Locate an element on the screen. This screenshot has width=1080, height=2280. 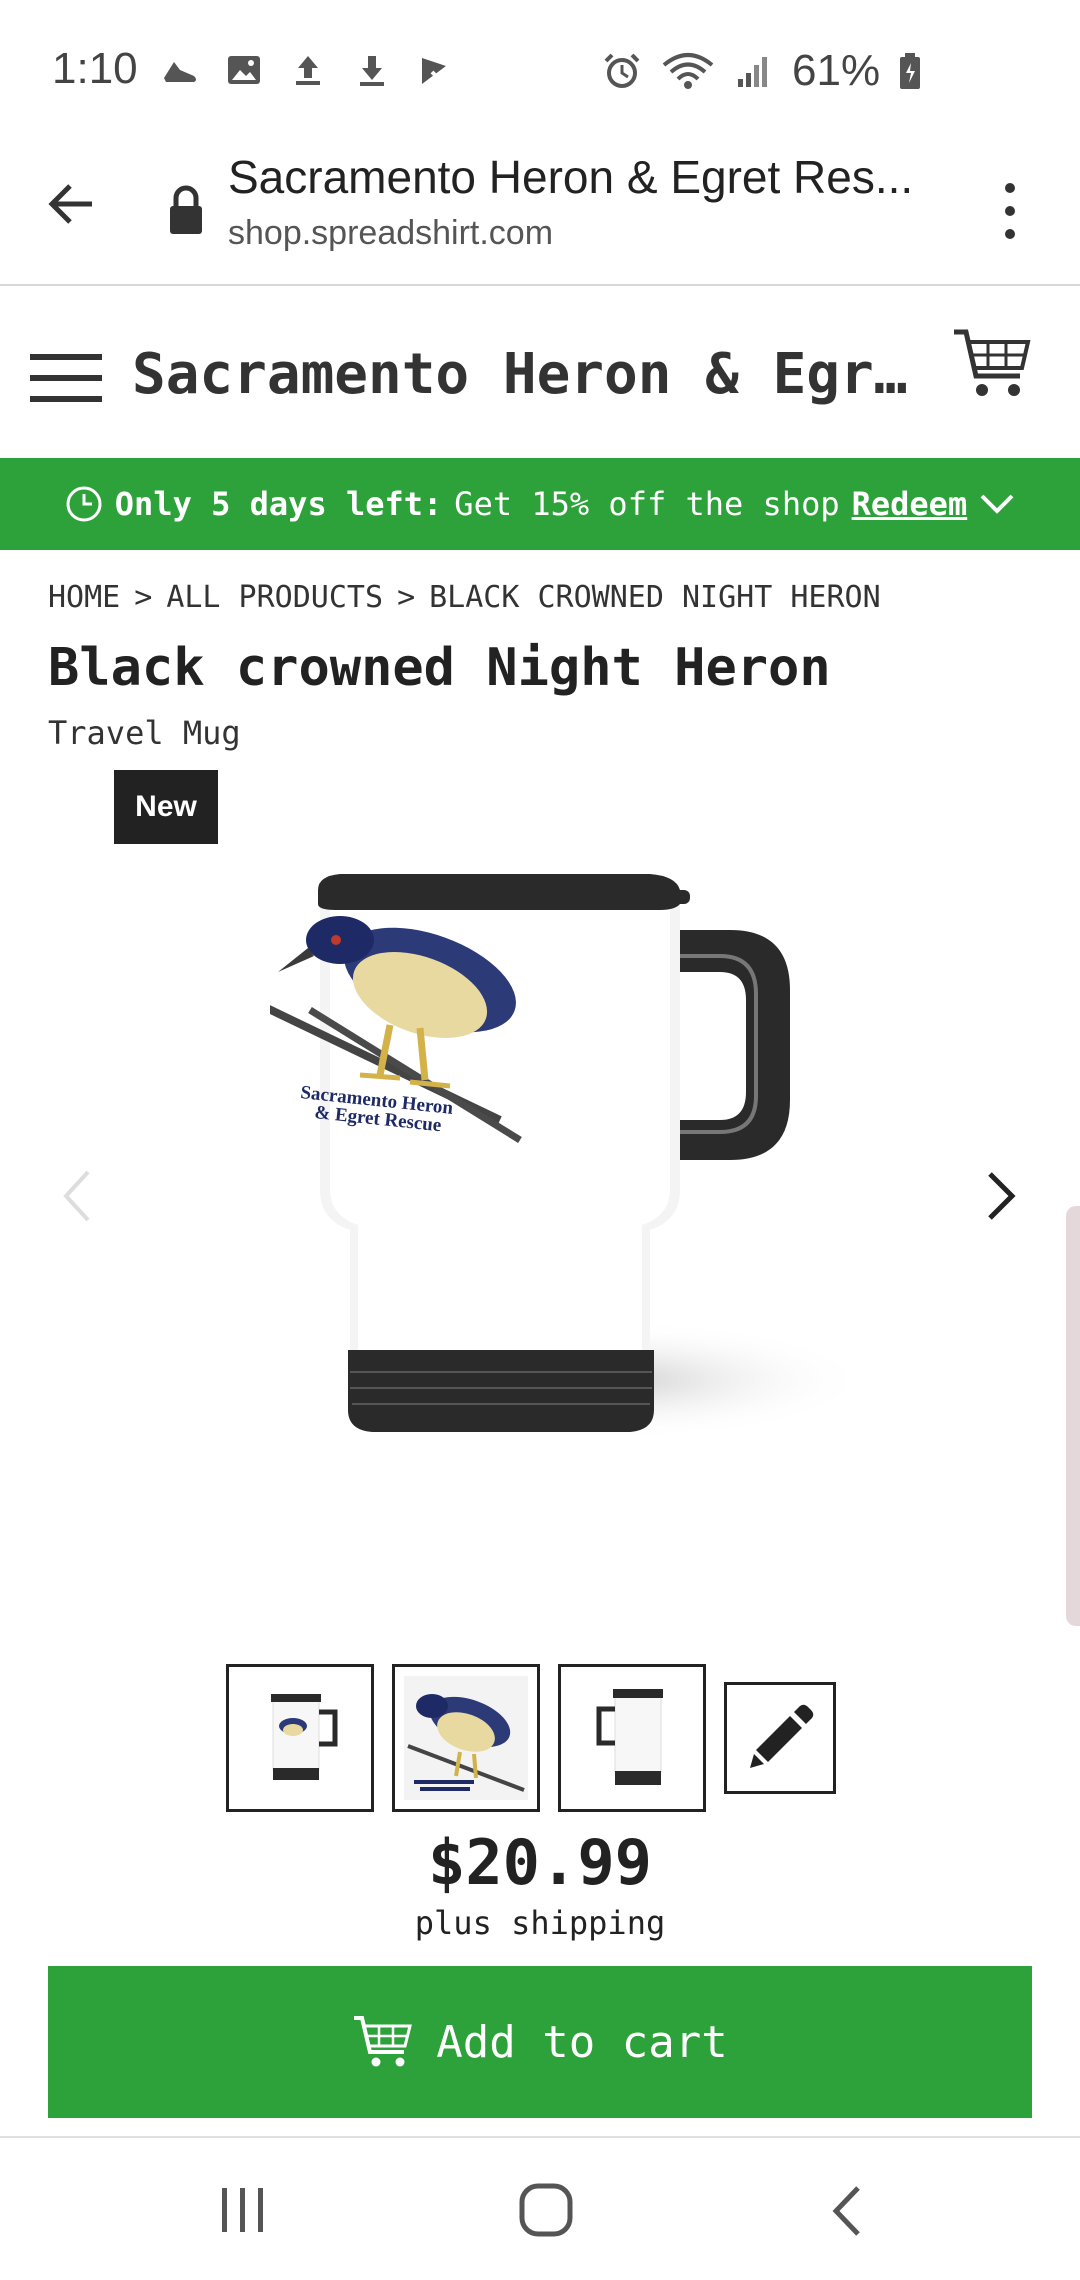
product-price: $20.99 is located at coordinates (540, 1862).